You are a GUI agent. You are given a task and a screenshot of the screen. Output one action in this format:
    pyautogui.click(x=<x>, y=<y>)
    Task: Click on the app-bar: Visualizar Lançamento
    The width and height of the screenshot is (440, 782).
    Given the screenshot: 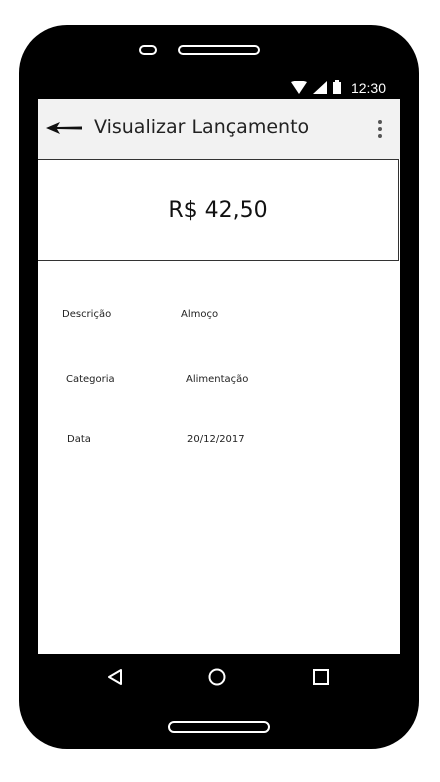 What is the action you would take?
    pyautogui.click(x=219, y=129)
    